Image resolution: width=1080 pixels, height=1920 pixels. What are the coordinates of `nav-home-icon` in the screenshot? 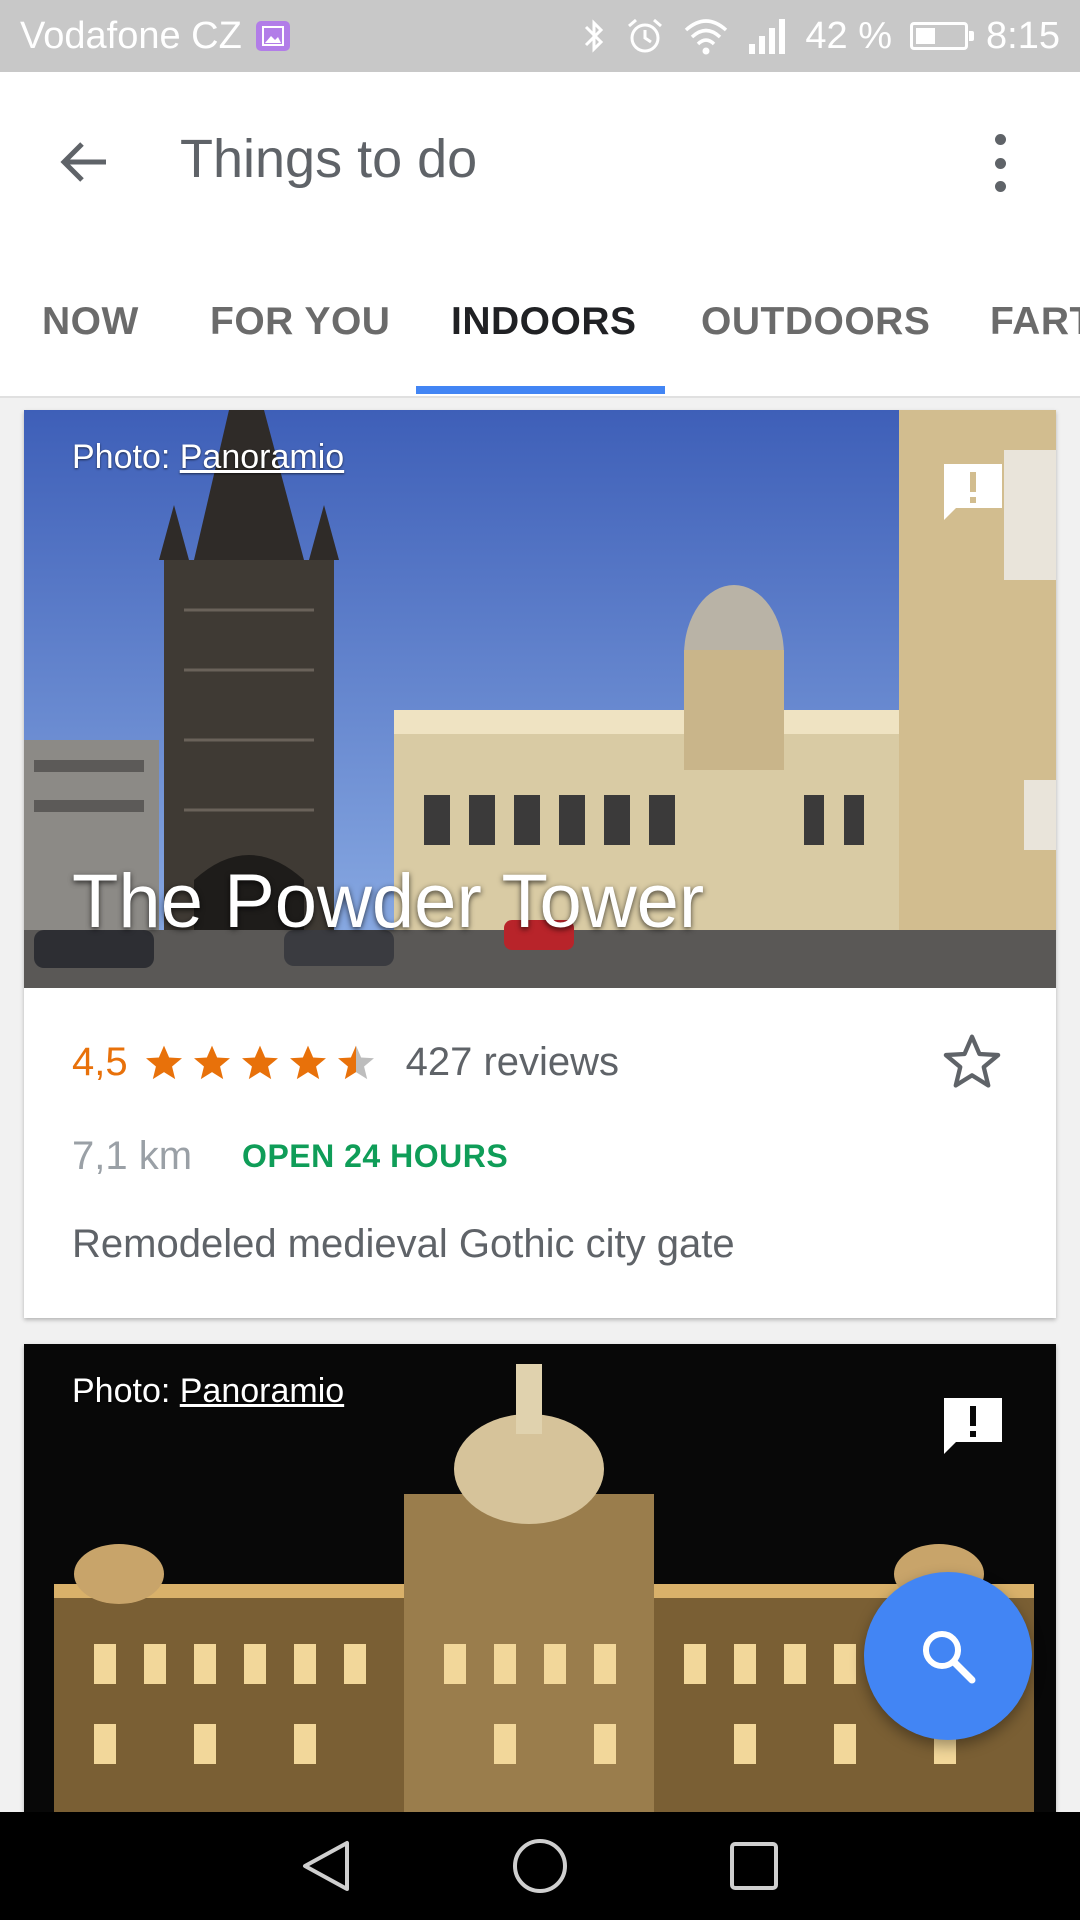 It's located at (540, 1866).